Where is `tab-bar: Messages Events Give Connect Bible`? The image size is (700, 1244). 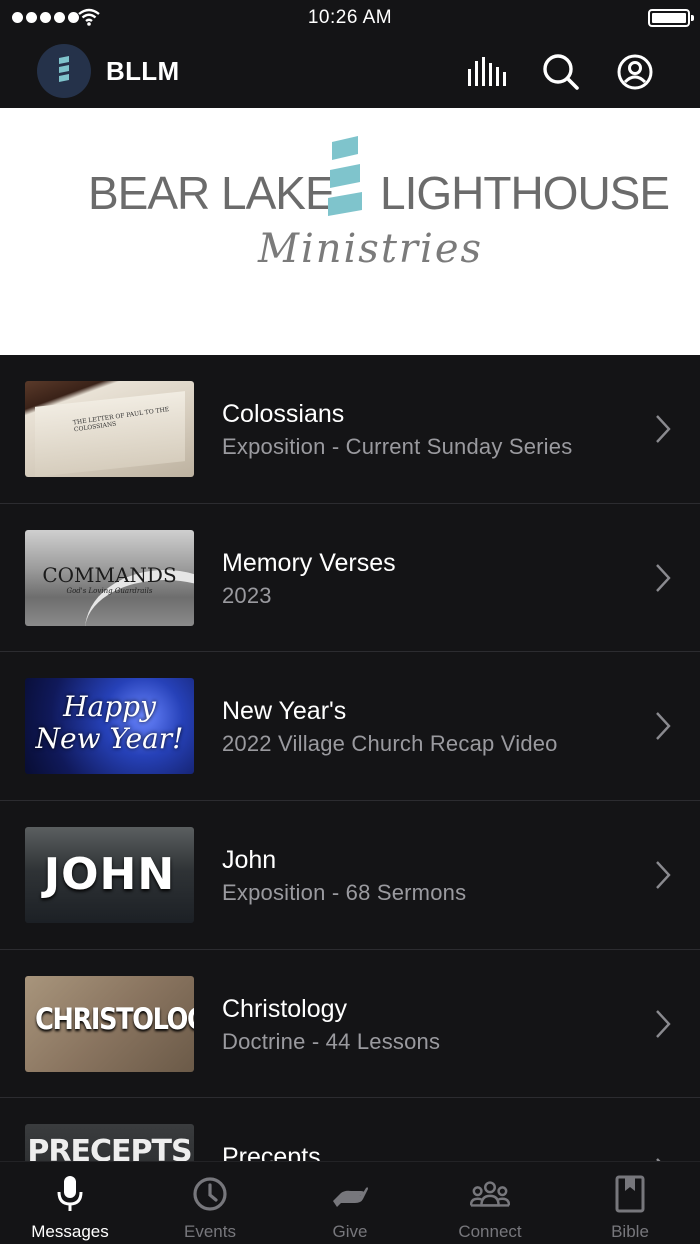
tab-bar: Messages Events Give Connect Bible is located at coordinates (350, 1202).